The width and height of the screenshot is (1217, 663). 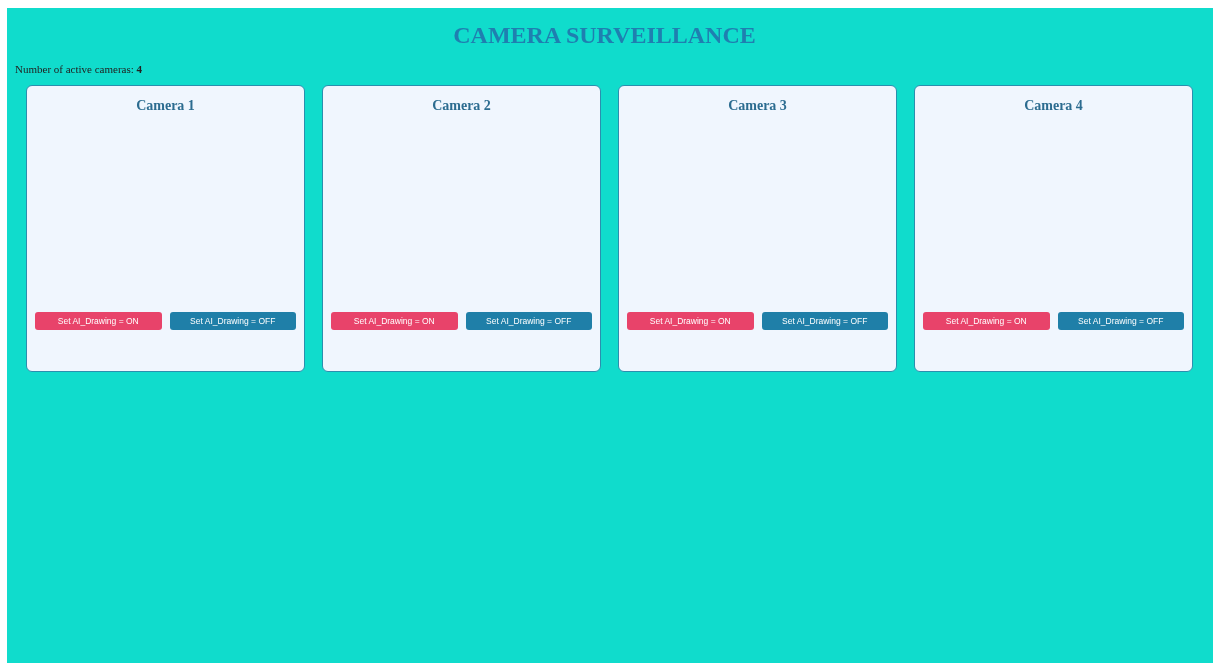 I want to click on active-cameras-count: Number of active cameras: 4, so click(x=79, y=69).